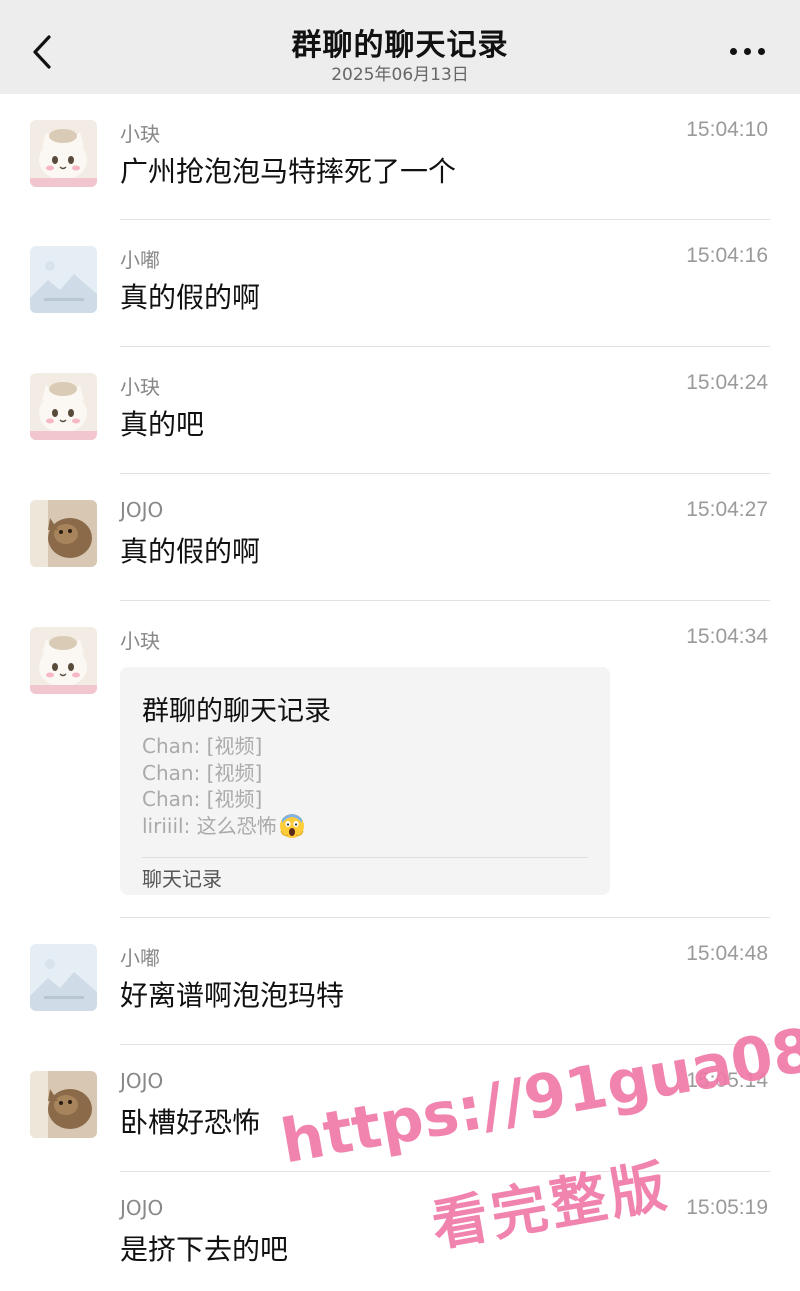  I want to click on message-time: 15:05:19, so click(727, 1207).